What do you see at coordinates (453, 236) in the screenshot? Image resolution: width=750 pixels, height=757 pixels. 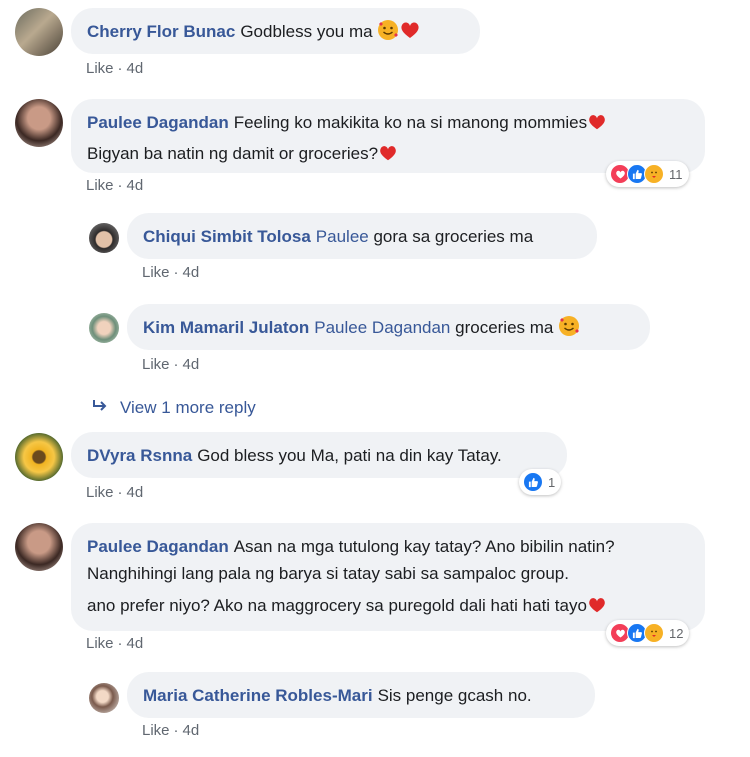 I see `comment-text: gora sa groceries ma` at bounding box center [453, 236].